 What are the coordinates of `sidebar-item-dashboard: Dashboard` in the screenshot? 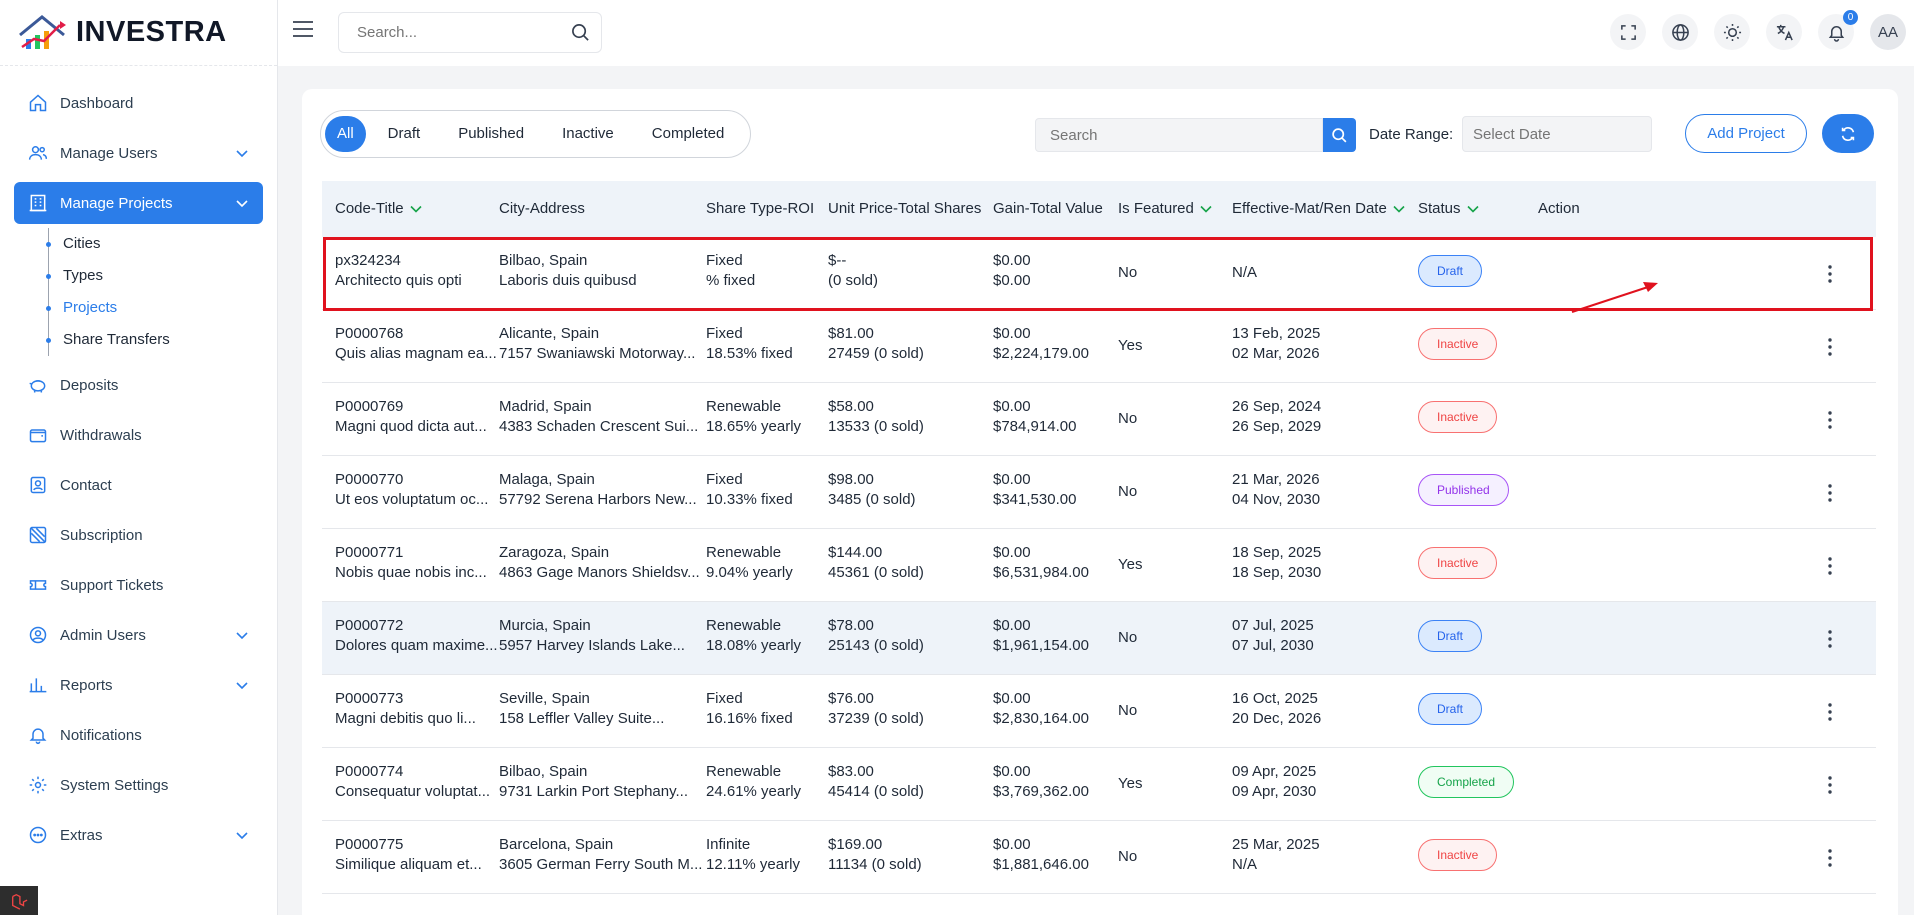 It's located at (138, 103).